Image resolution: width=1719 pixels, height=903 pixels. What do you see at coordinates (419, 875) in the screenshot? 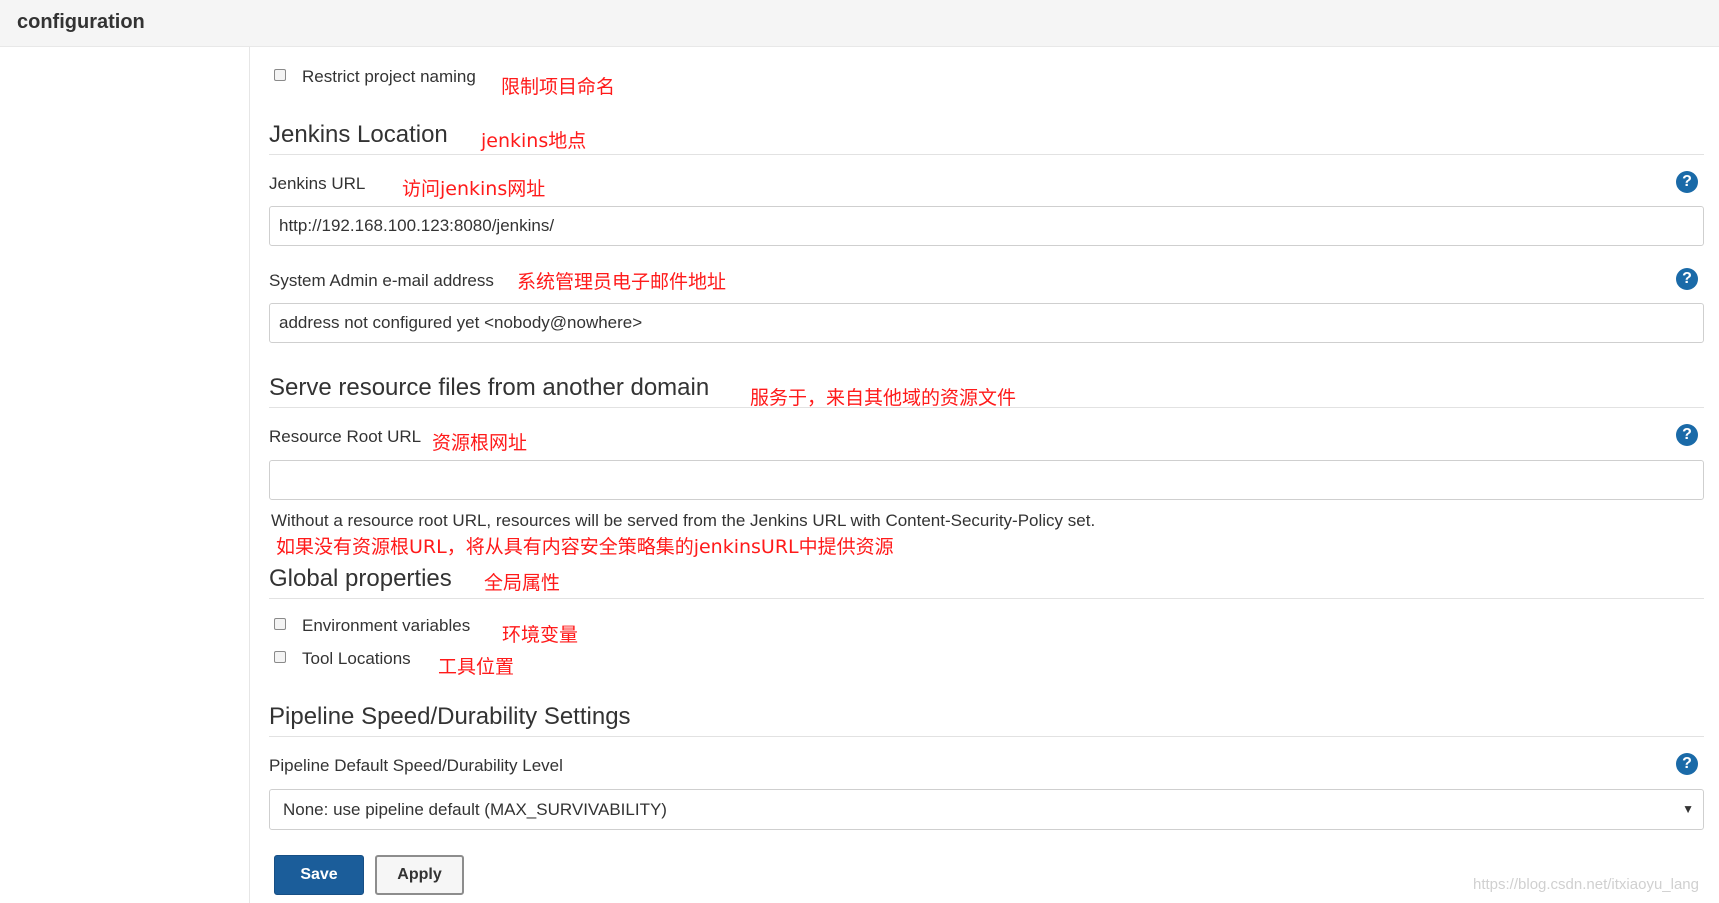
I see `apply-button: Apply` at bounding box center [419, 875].